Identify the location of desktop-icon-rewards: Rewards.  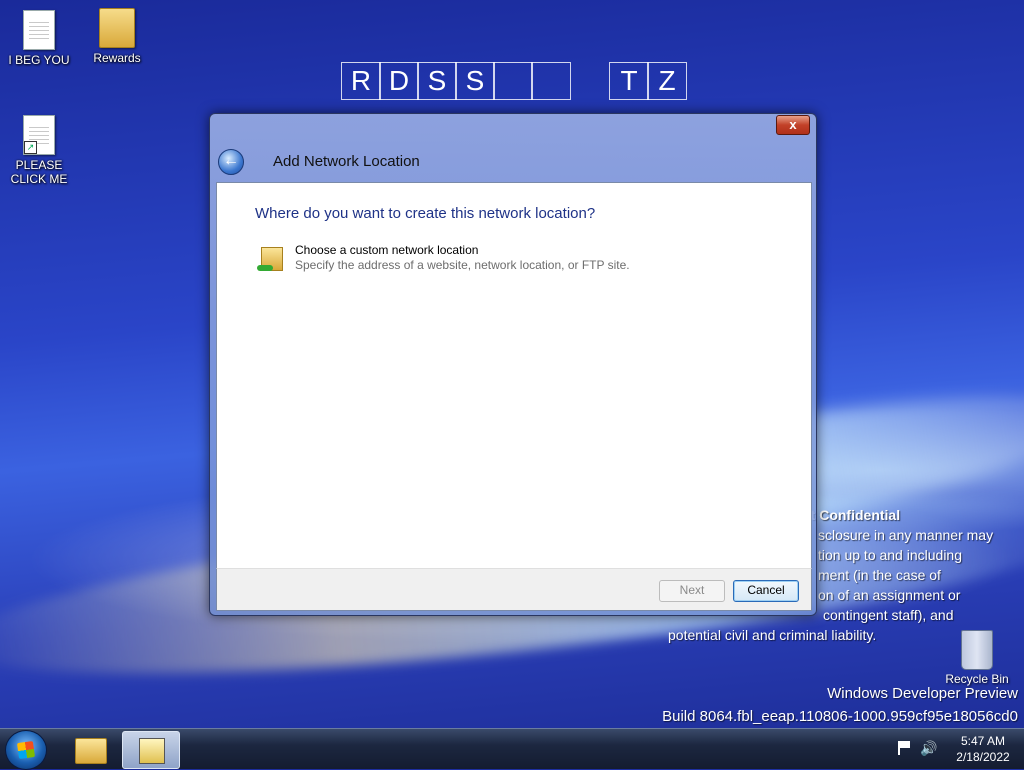
(117, 36).